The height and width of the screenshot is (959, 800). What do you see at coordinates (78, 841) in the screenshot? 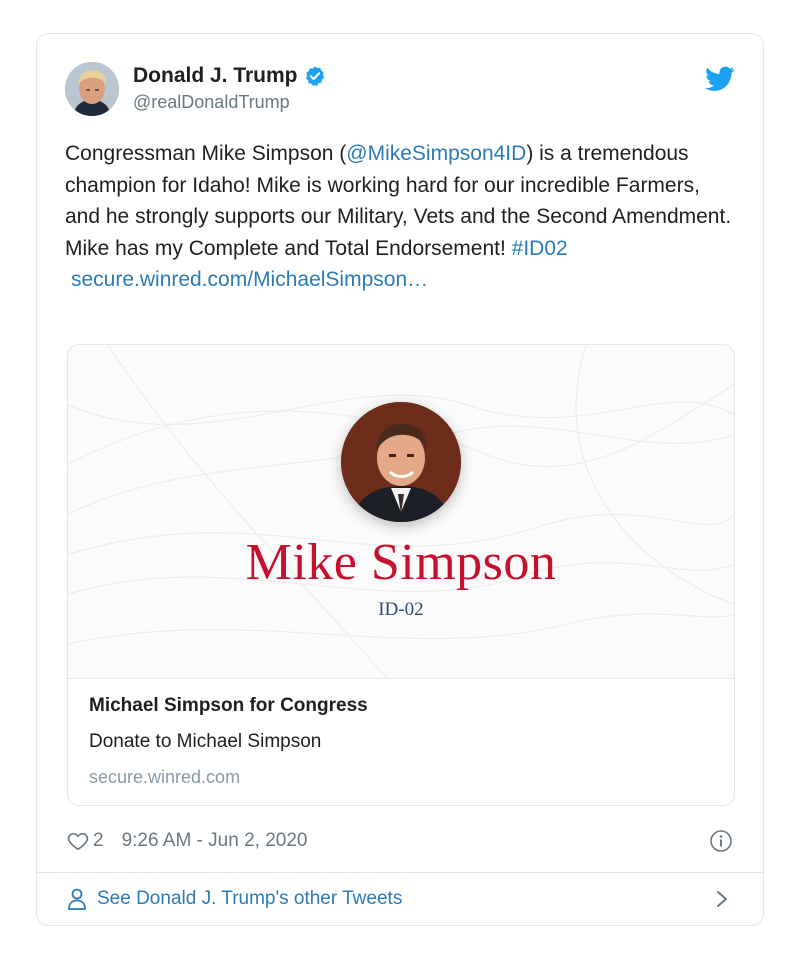
I see `heart-icon` at bounding box center [78, 841].